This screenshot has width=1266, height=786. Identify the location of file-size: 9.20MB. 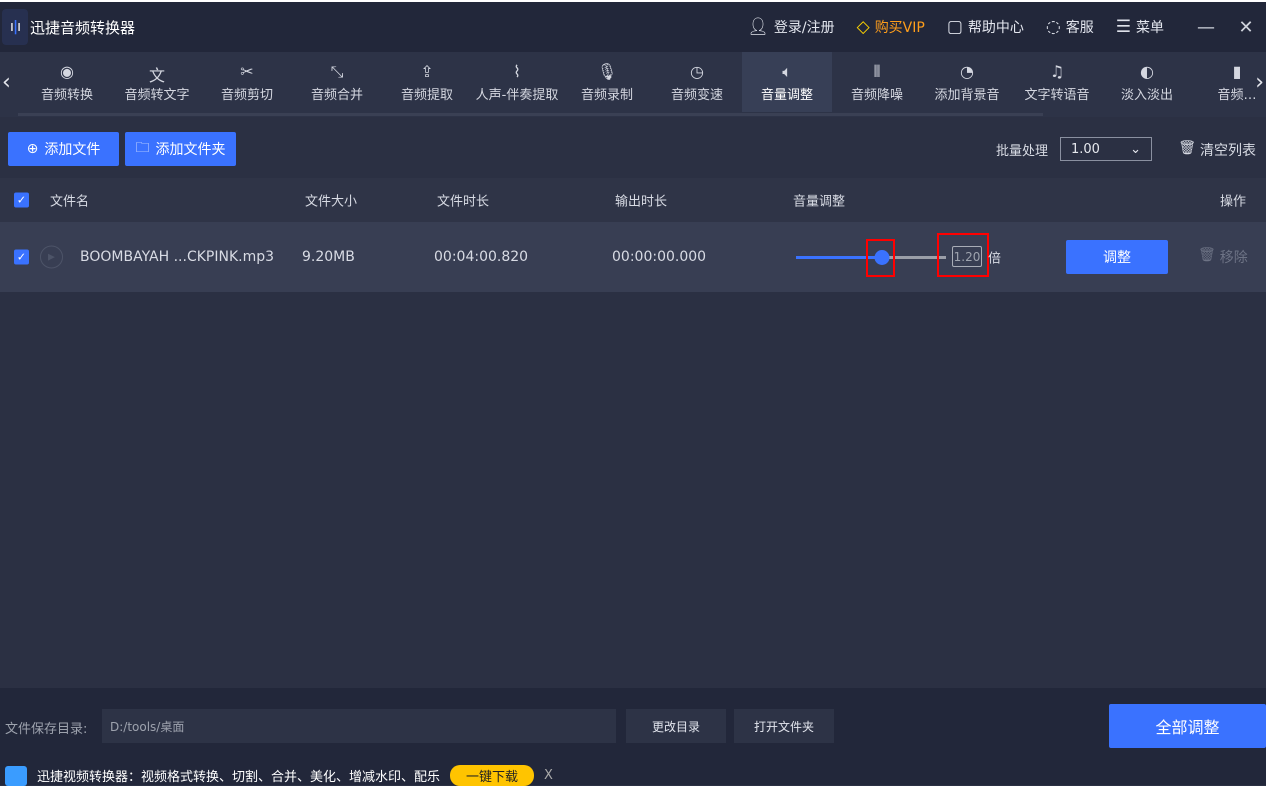
(328, 257).